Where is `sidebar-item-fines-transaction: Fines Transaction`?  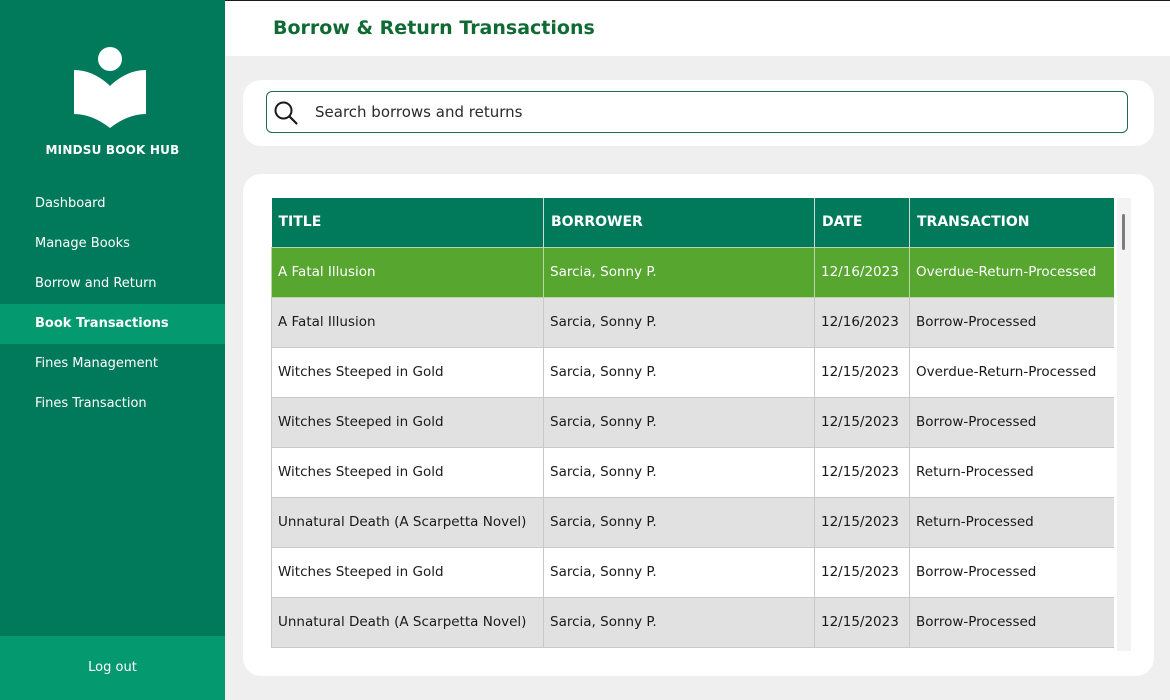
sidebar-item-fines-transaction: Fines Transaction is located at coordinates (112, 404).